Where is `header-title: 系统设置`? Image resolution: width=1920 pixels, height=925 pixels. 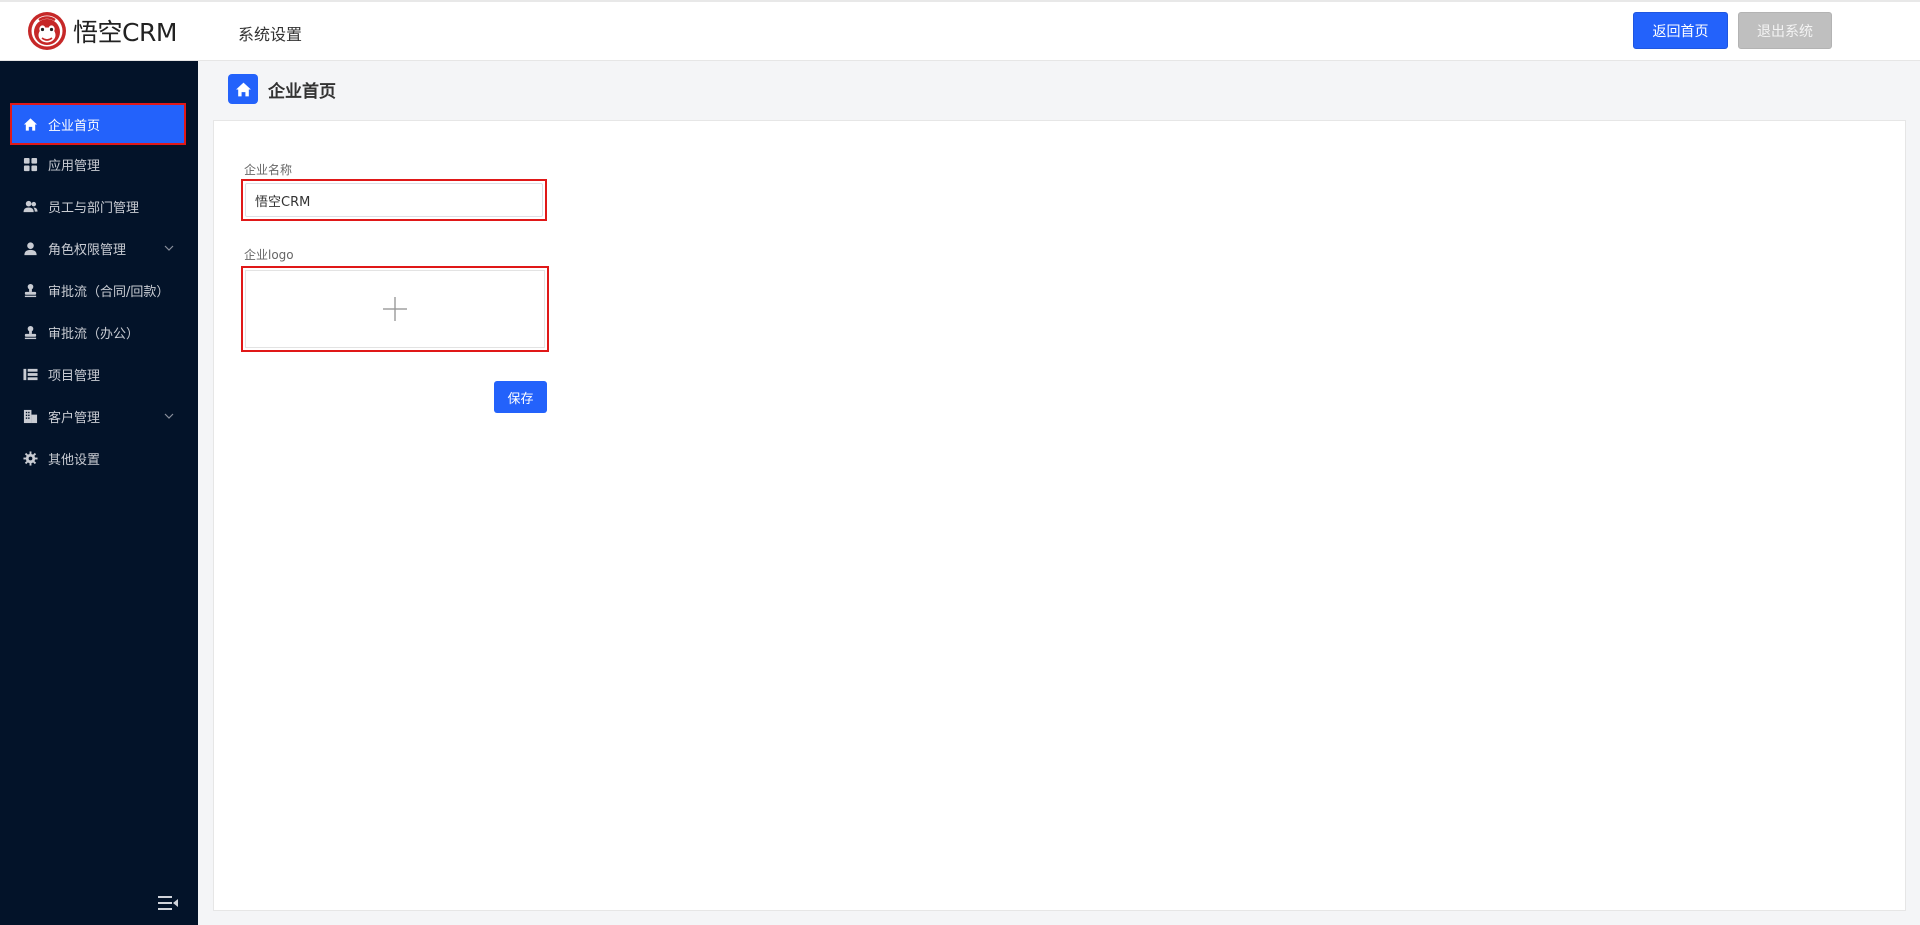
header-title: 系统设置 is located at coordinates (270, 34).